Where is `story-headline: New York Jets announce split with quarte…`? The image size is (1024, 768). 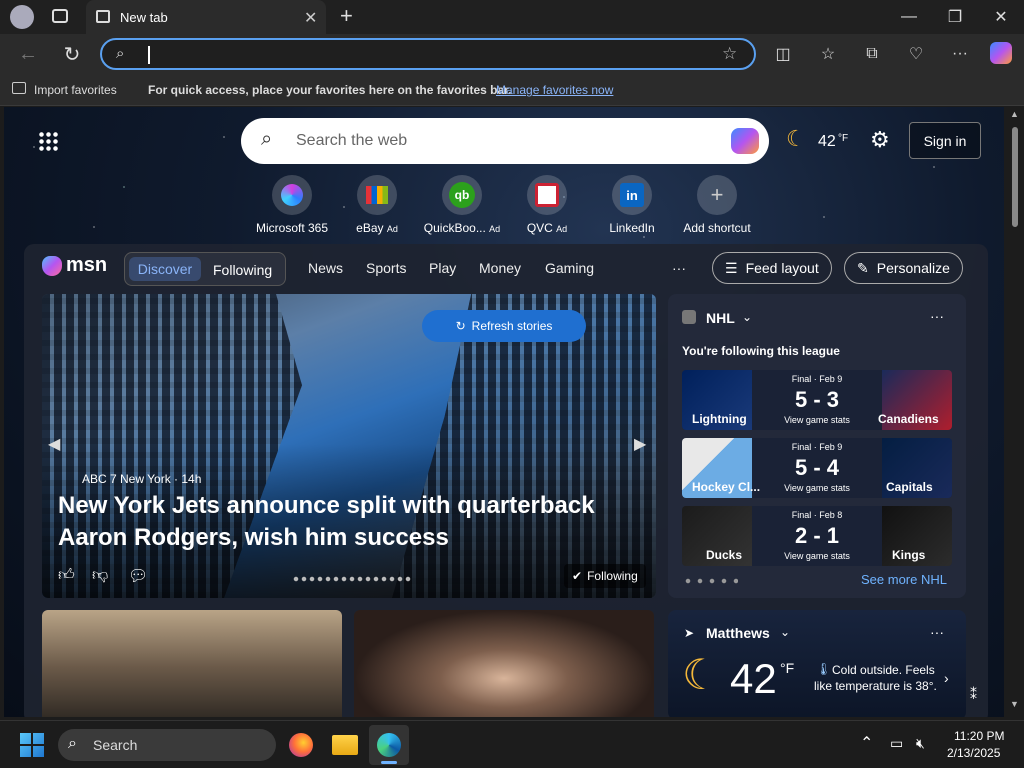 story-headline: New York Jets announce split with quarte… is located at coordinates (328, 522).